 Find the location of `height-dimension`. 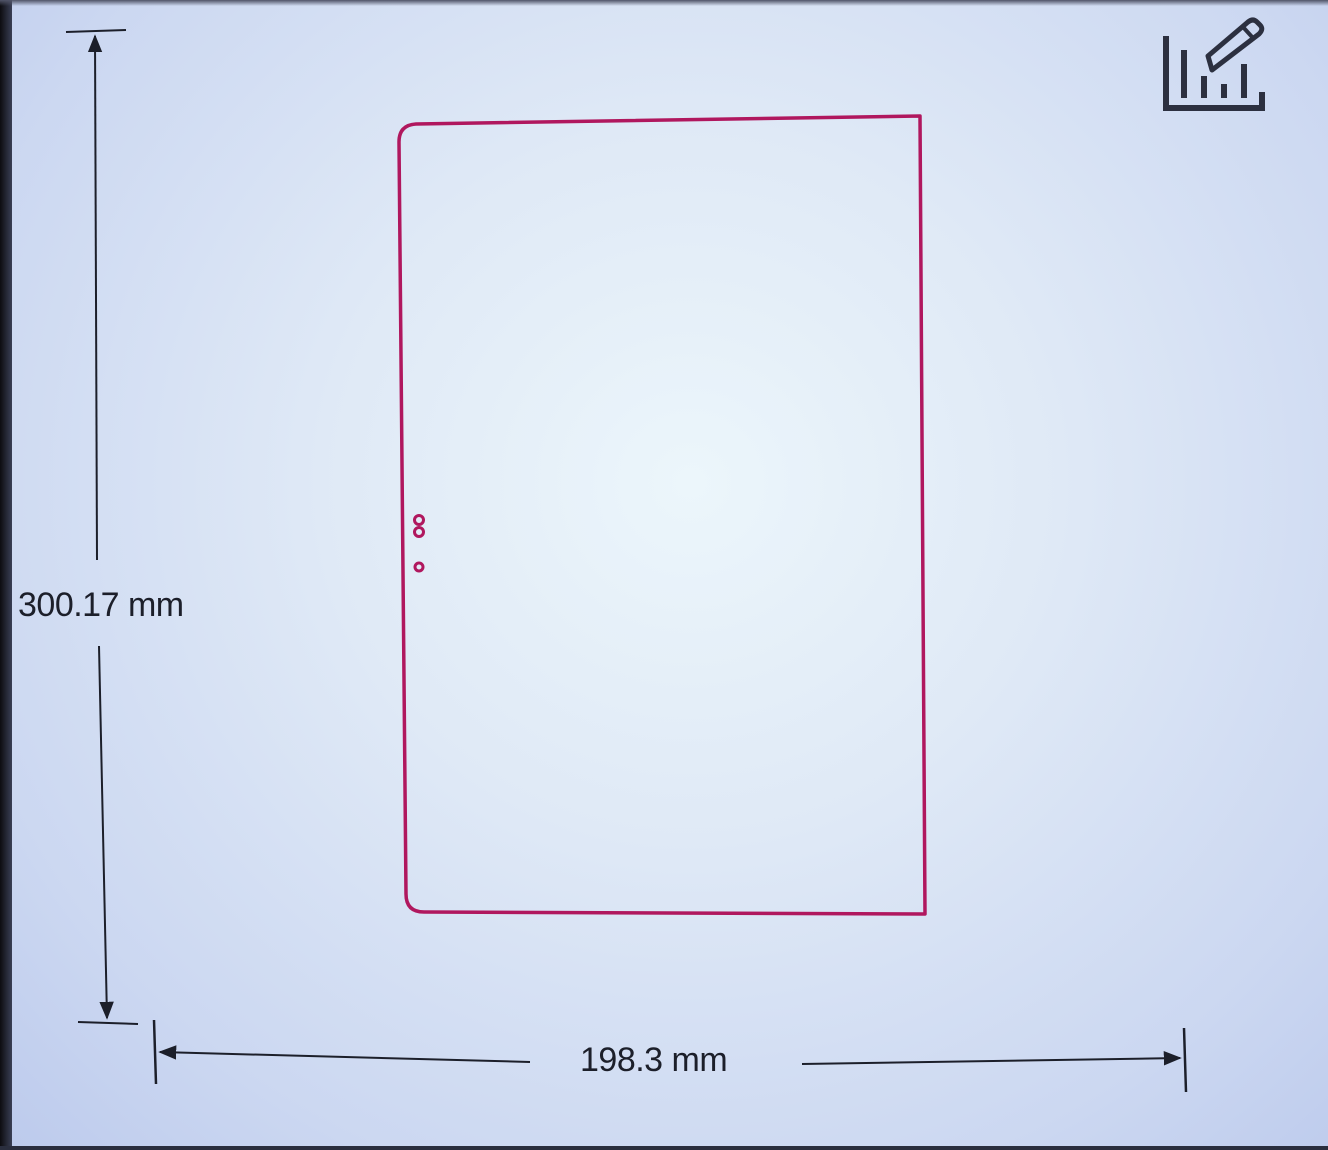

height-dimension is located at coordinates (102, 527).